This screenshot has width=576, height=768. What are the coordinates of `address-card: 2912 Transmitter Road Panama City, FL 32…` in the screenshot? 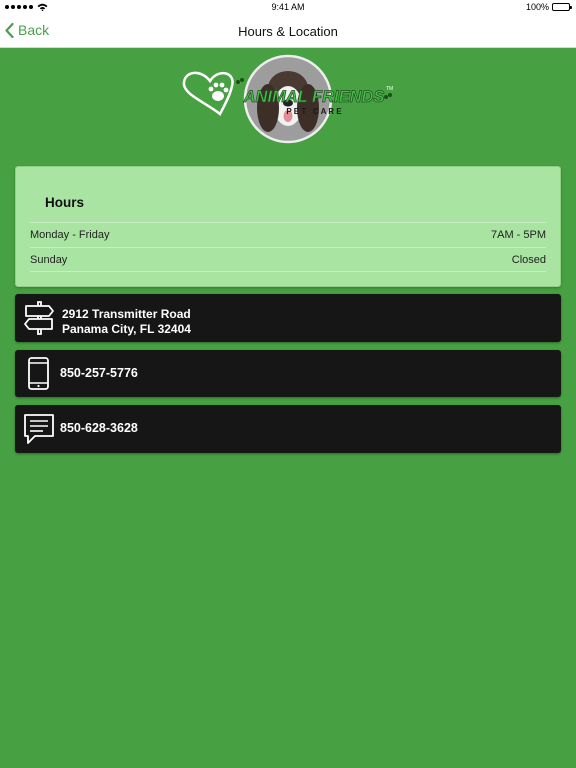 It's located at (288, 318).